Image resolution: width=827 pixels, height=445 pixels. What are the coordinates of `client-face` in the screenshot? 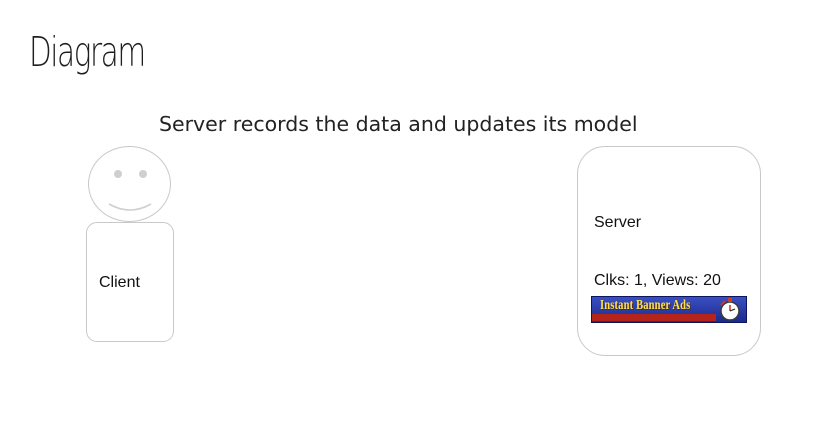 It's located at (129, 184).